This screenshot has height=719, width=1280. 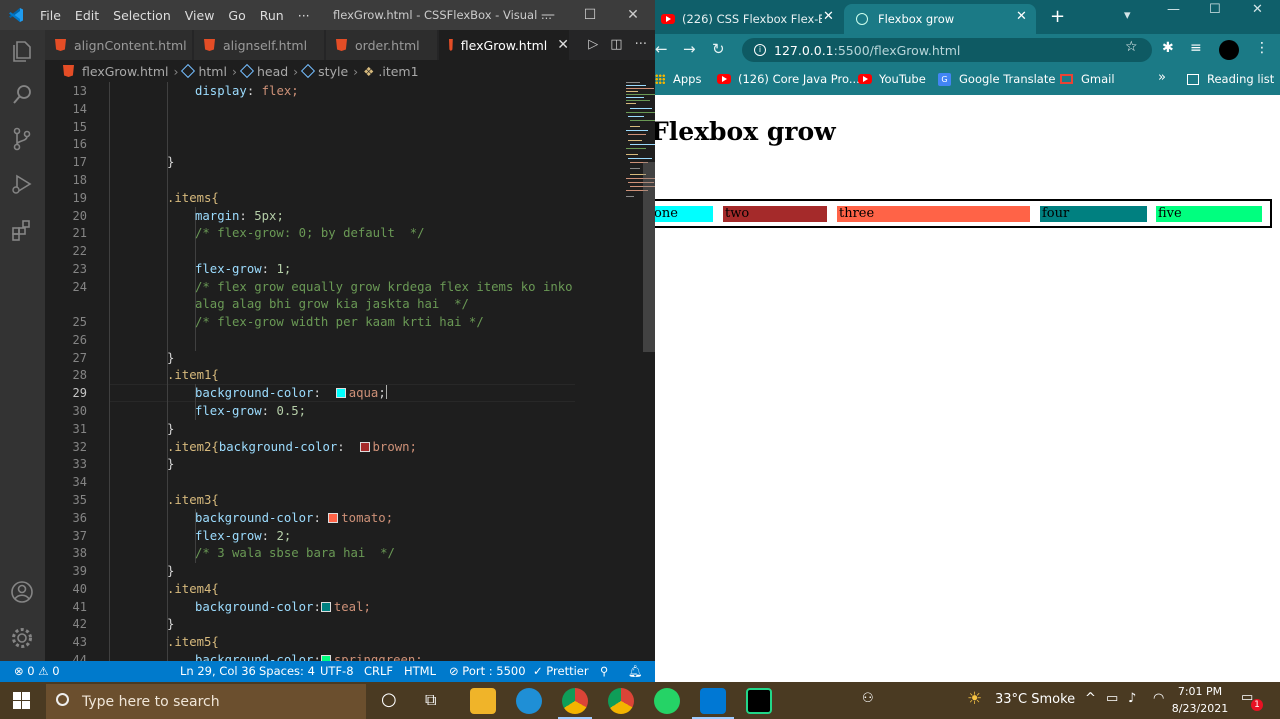 I want to click on forward-arrow-icon: →, so click(x=689, y=49).